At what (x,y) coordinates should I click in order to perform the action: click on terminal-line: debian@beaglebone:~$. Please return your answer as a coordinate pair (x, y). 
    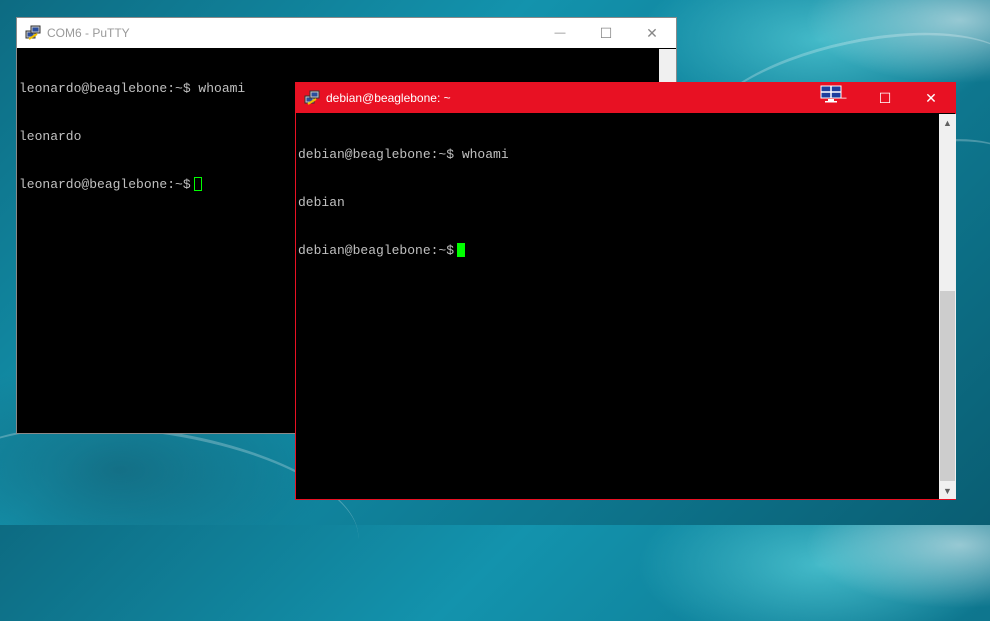
    Looking at the image, I should click on (403, 251).